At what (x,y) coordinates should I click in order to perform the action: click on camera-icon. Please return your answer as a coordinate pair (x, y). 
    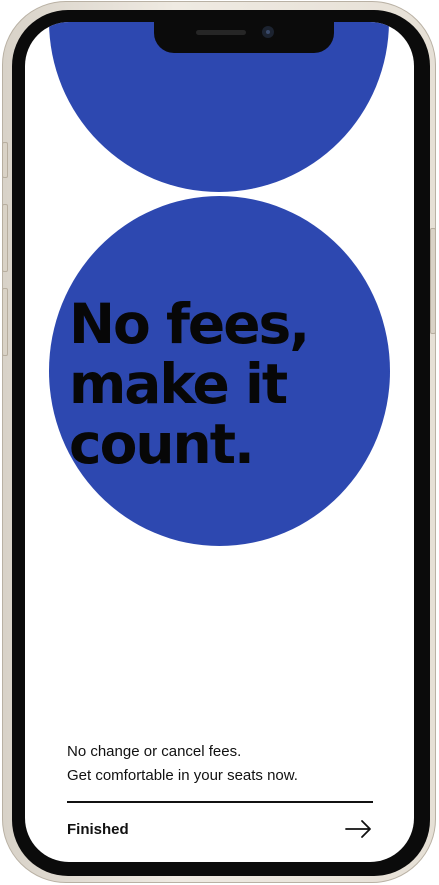
    Looking at the image, I should click on (268, 32).